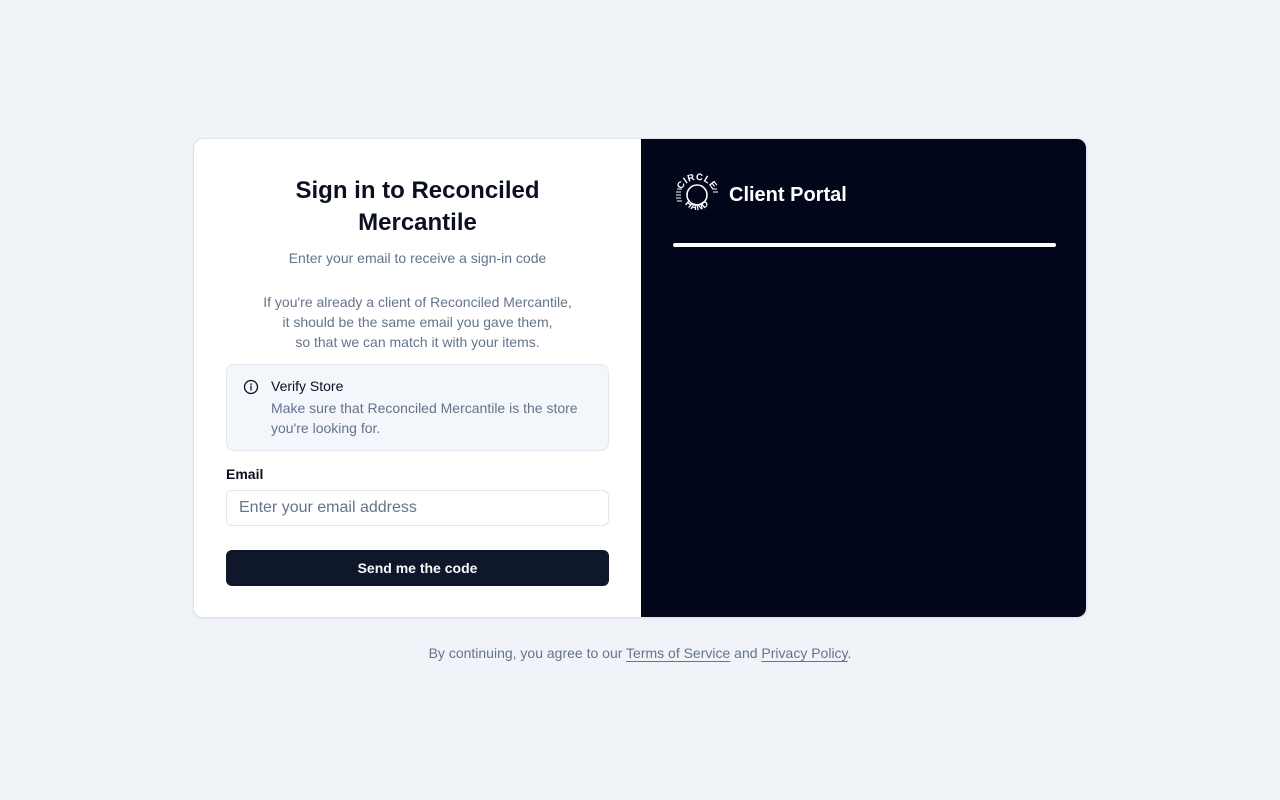 The width and height of the screenshot is (1280, 800). I want to click on brand-divider, so click(864, 245).